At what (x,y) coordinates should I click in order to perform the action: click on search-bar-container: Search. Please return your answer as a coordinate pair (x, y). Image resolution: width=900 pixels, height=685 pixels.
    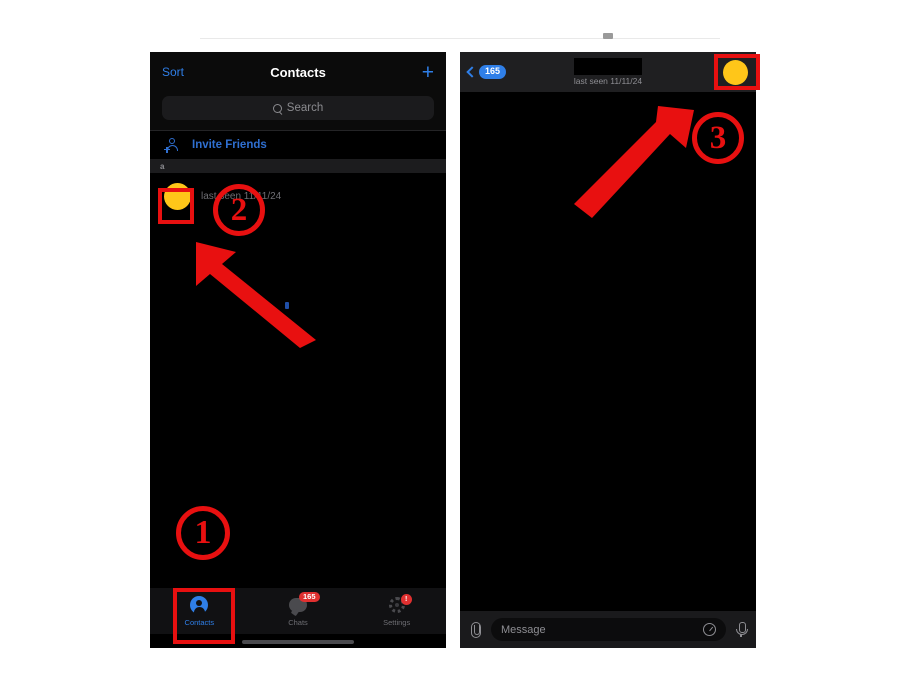
    Looking at the image, I should click on (298, 111).